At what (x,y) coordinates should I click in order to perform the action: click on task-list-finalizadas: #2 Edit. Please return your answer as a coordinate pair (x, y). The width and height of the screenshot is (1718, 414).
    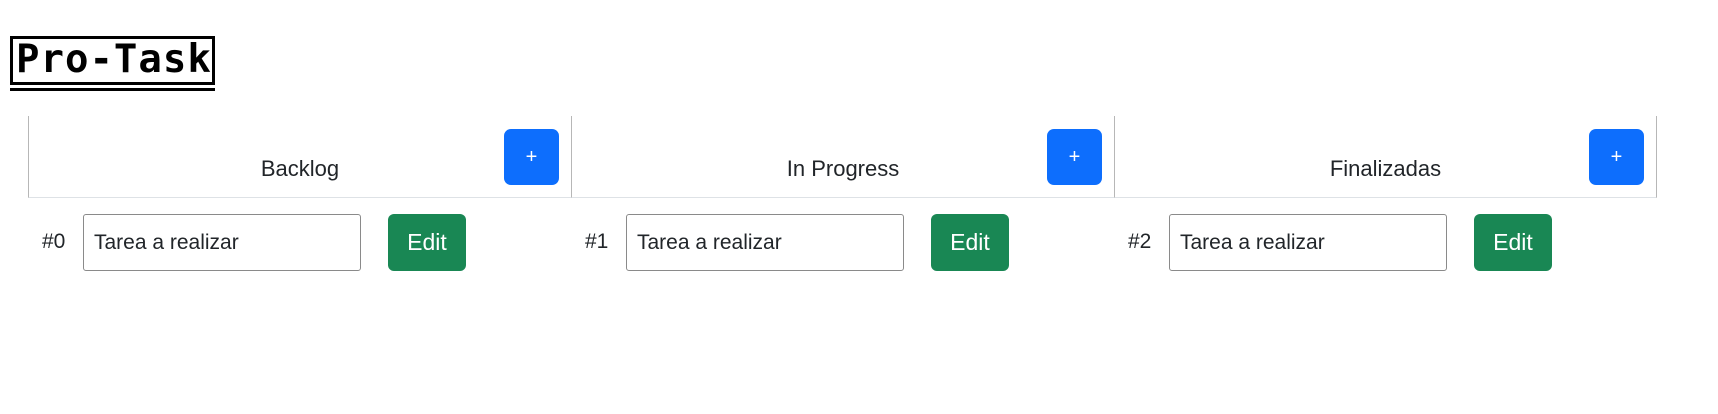
    Looking at the image, I should click on (1385, 201).